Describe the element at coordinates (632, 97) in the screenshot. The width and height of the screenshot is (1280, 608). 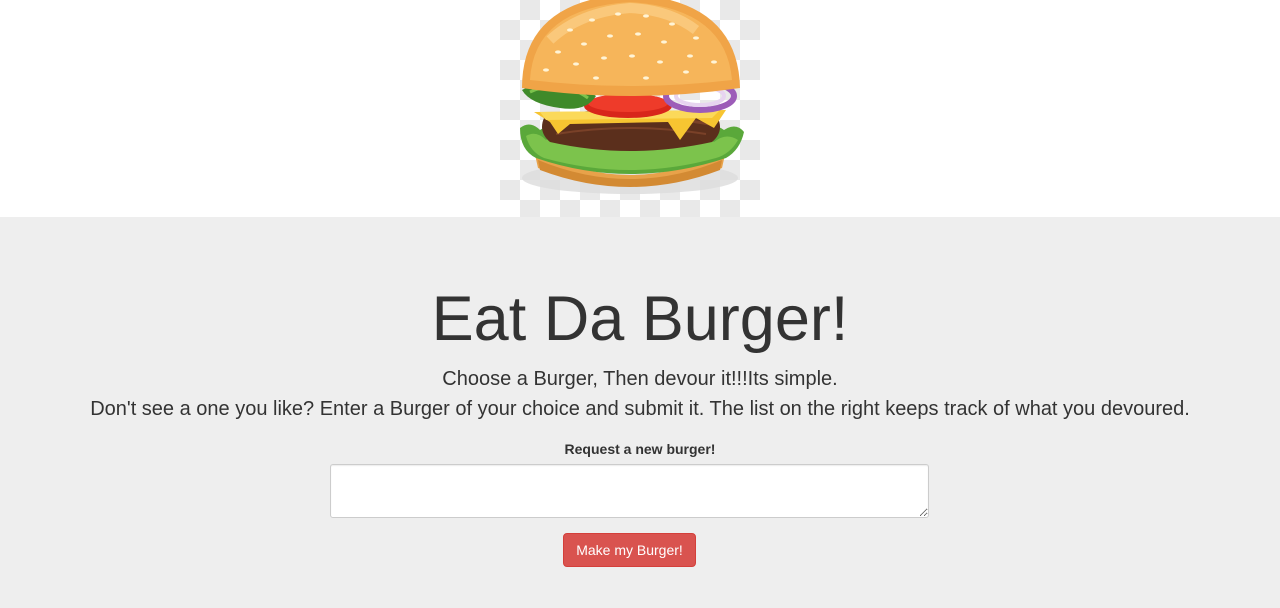
I see `burger-illustration` at that location.